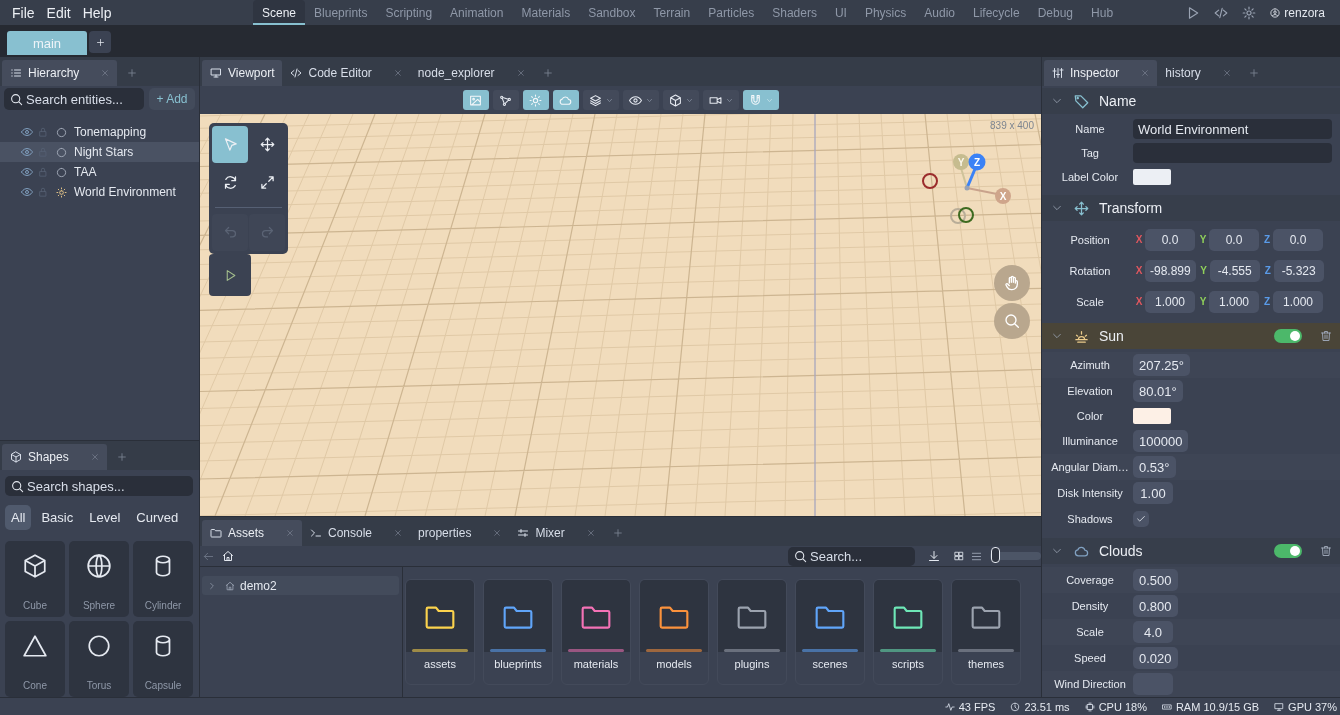 This screenshot has height=715, width=1340. I want to click on workspace-tab: Terrain, so click(672, 12).